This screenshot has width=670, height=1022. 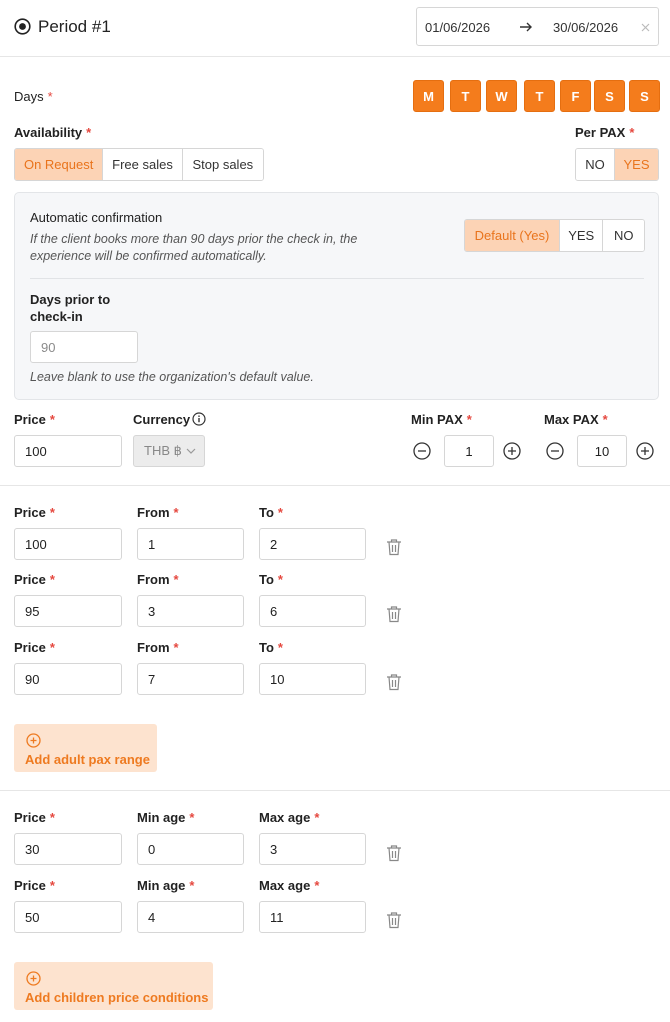 I want to click on max-pax-label: Max PAX *, so click(x=576, y=419).